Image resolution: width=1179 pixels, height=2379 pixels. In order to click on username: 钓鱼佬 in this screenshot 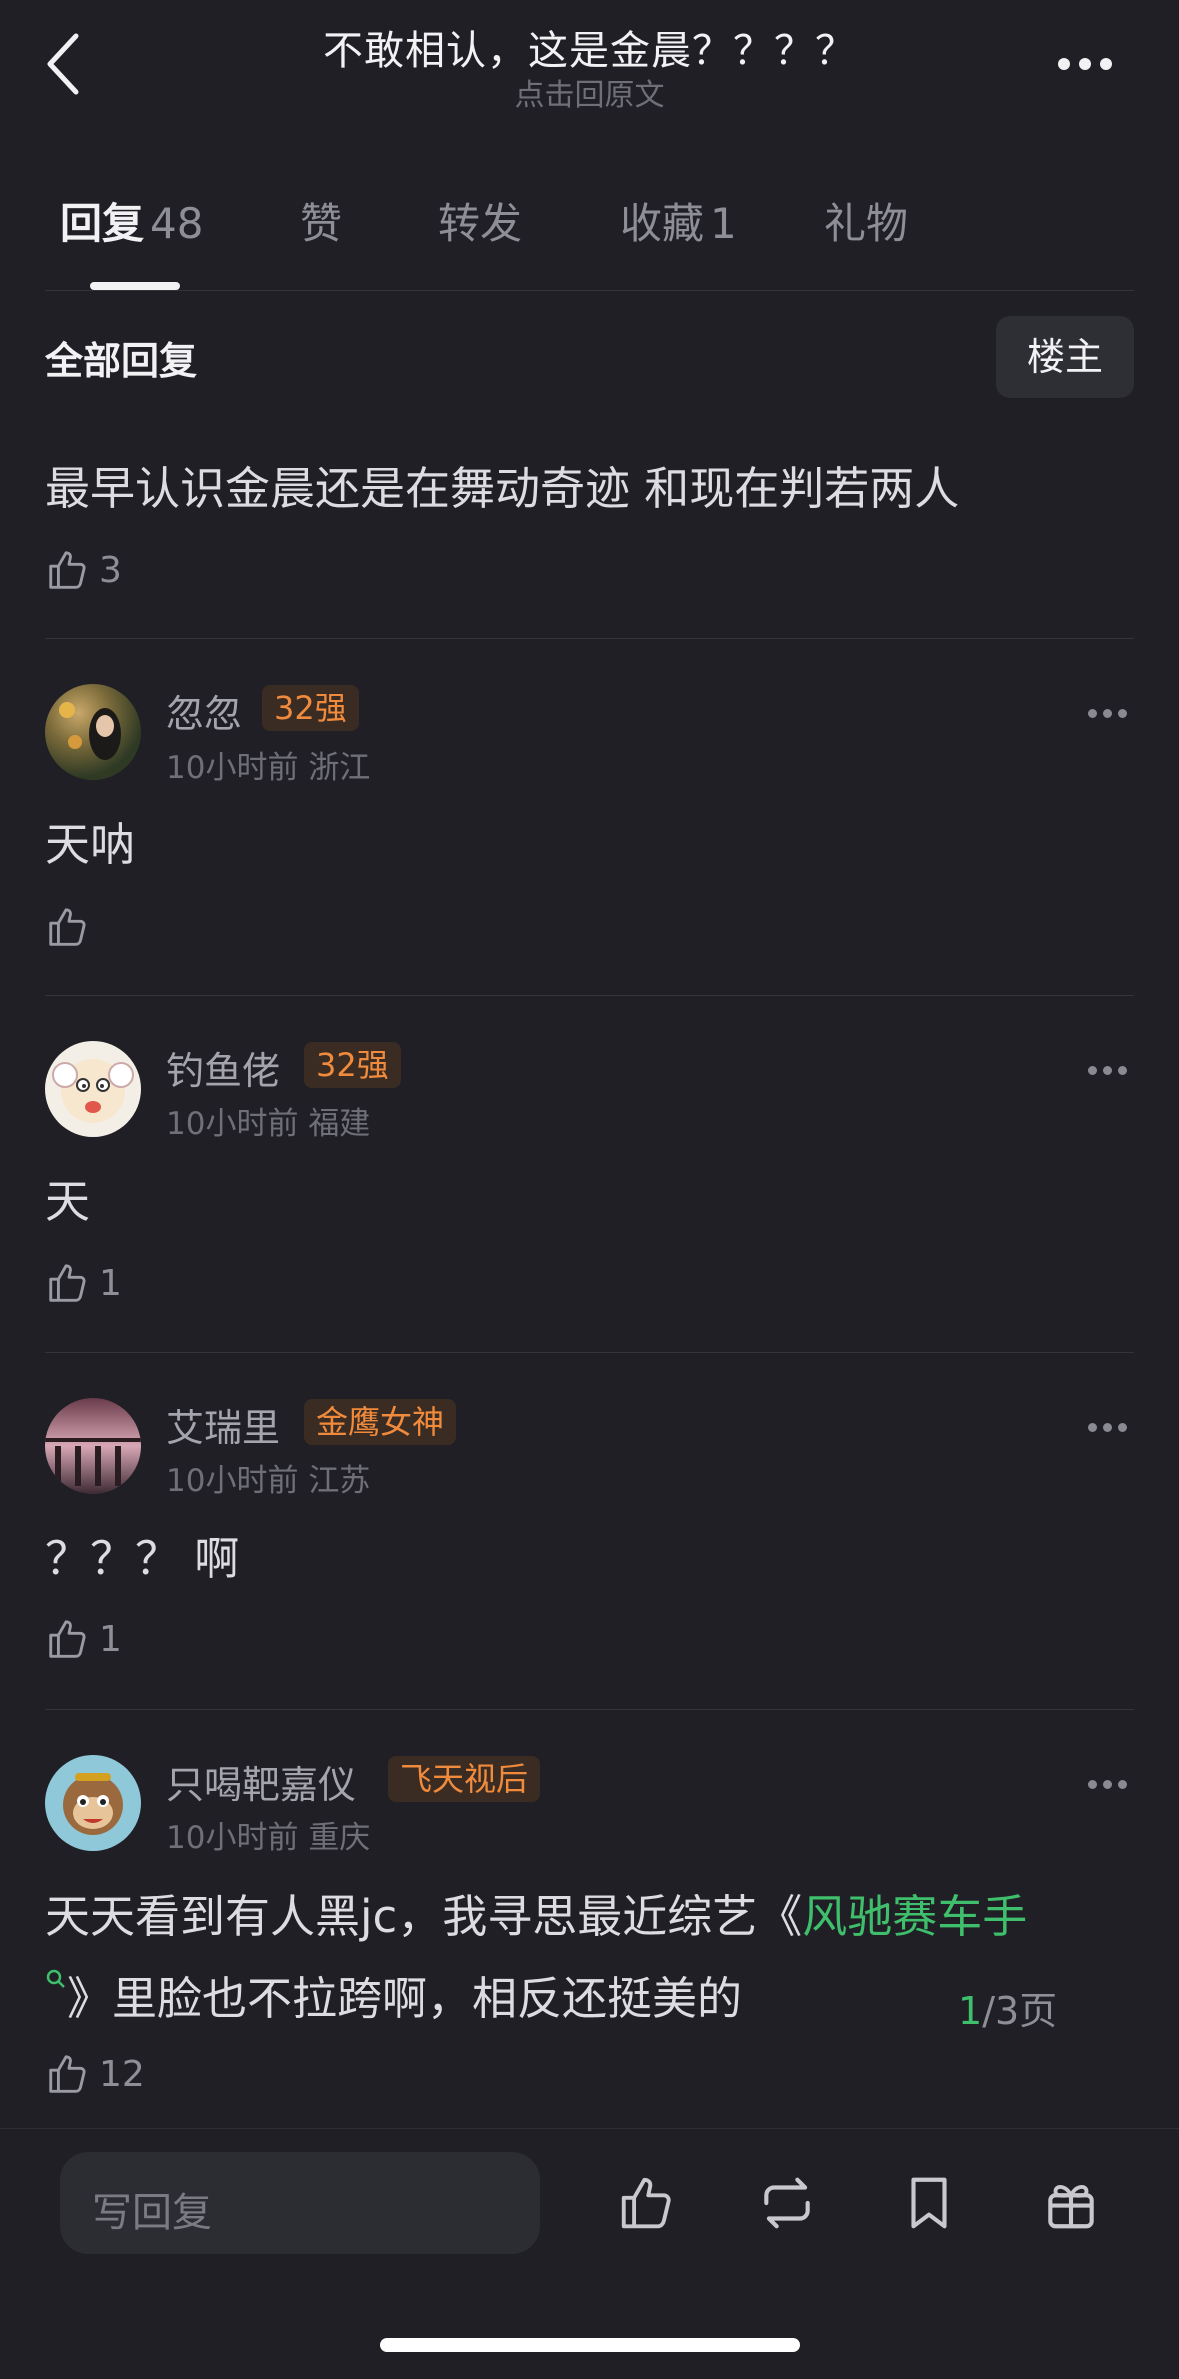, I will do `click(223, 1067)`.